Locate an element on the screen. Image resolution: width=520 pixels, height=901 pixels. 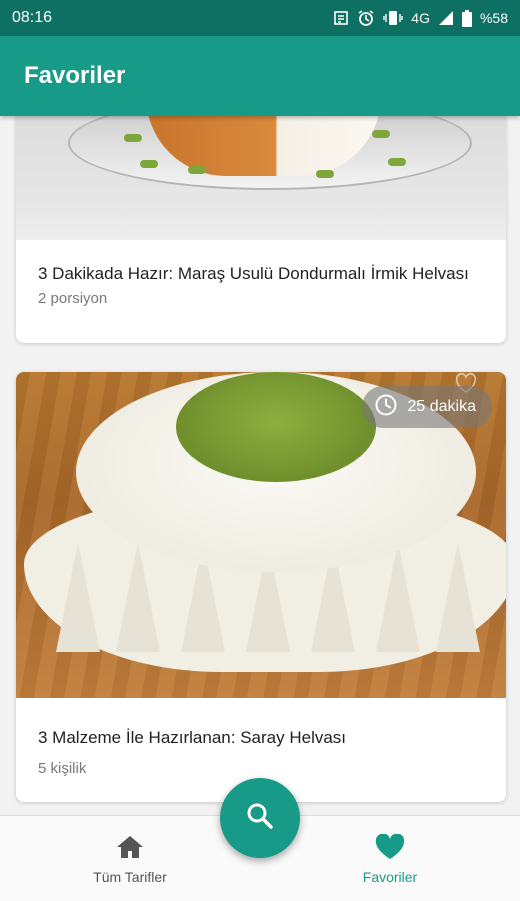
sim-icon is located at coordinates (341, 18).